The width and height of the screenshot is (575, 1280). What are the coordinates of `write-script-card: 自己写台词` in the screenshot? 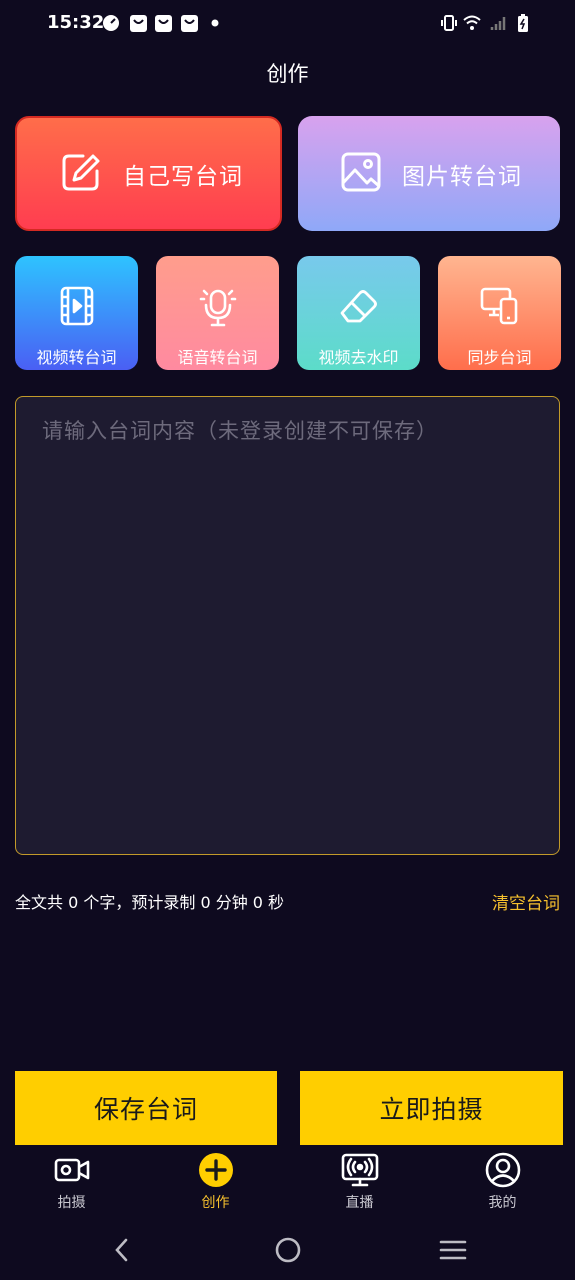 It's located at (148, 173).